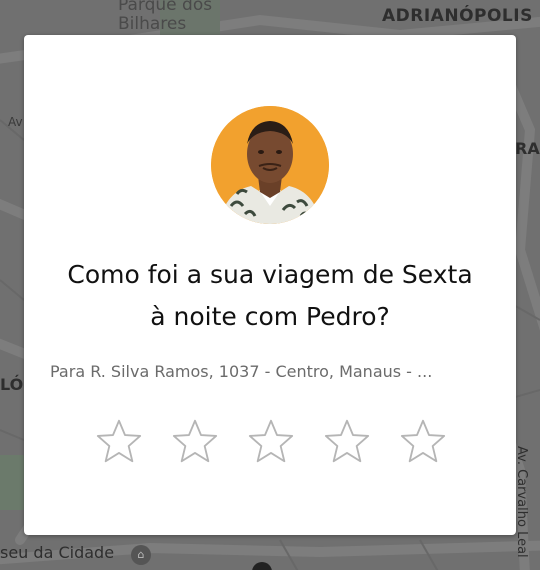  I want to click on map-label-av: Av, so click(15, 122).